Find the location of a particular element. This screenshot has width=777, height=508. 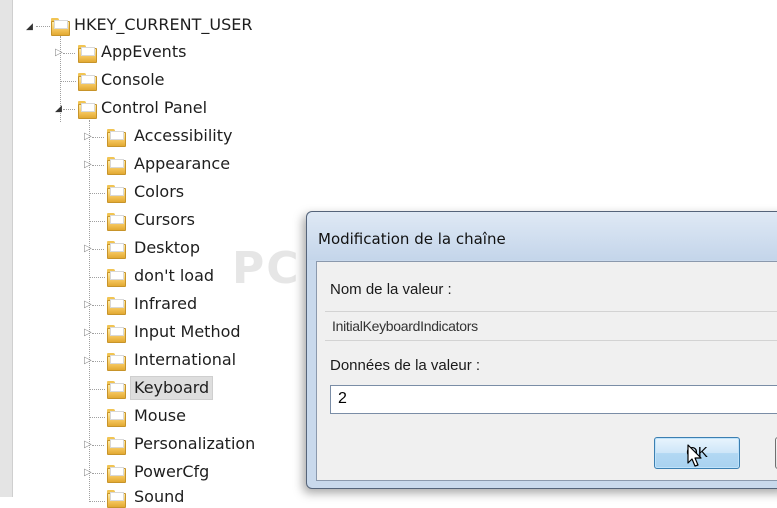

tree-item-hkey-current-user: HKEY_CURRENT_USER is located at coordinates (163, 25).